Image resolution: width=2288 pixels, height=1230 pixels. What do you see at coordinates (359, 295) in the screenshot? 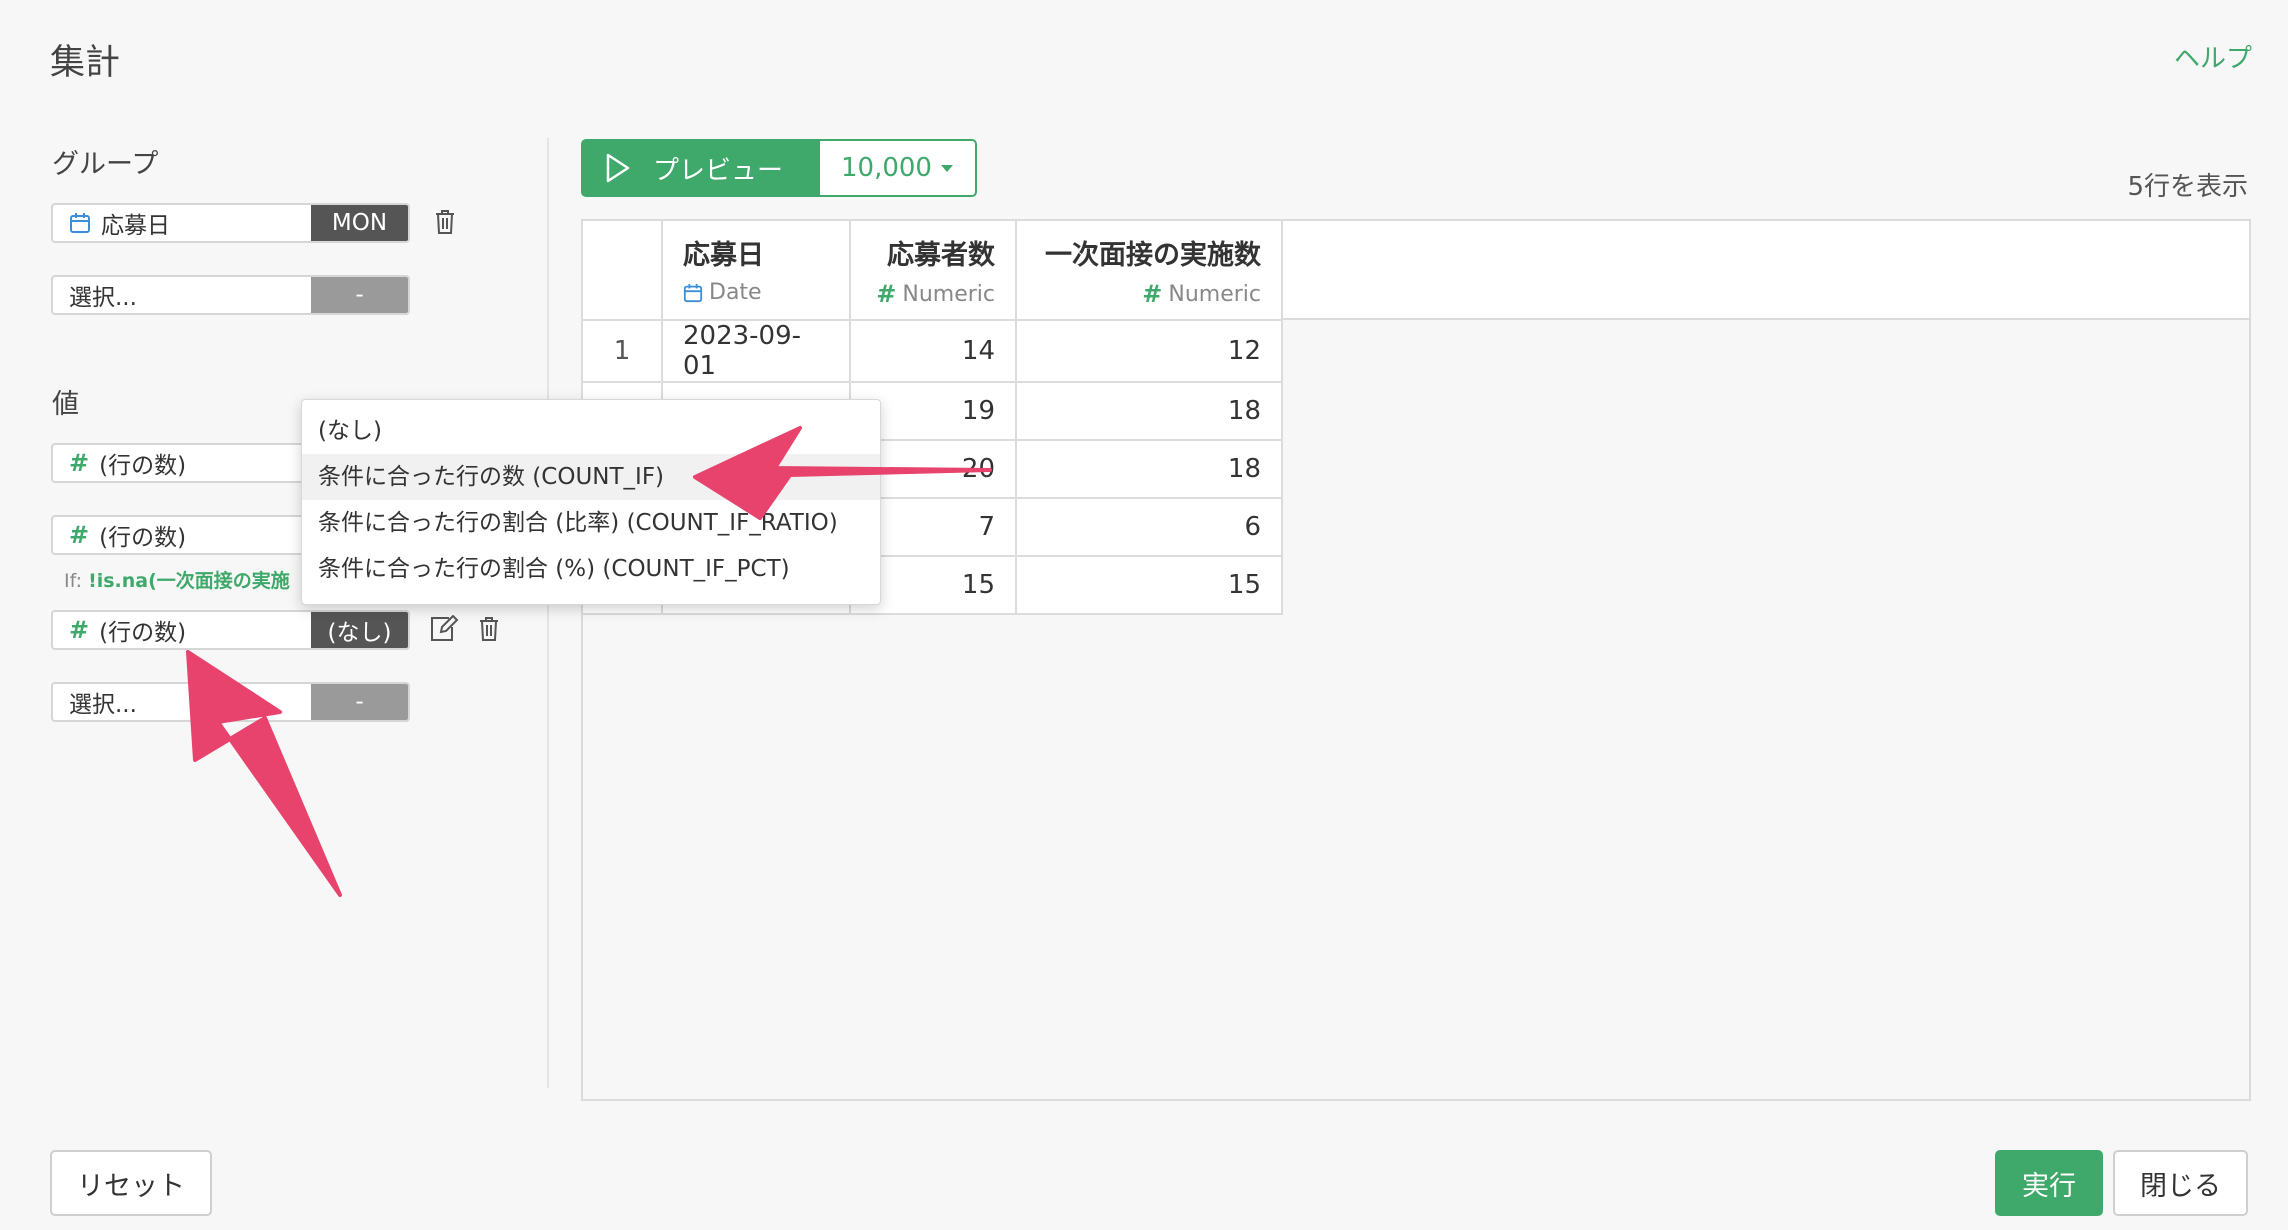
I see `group-add-unit: -` at bounding box center [359, 295].